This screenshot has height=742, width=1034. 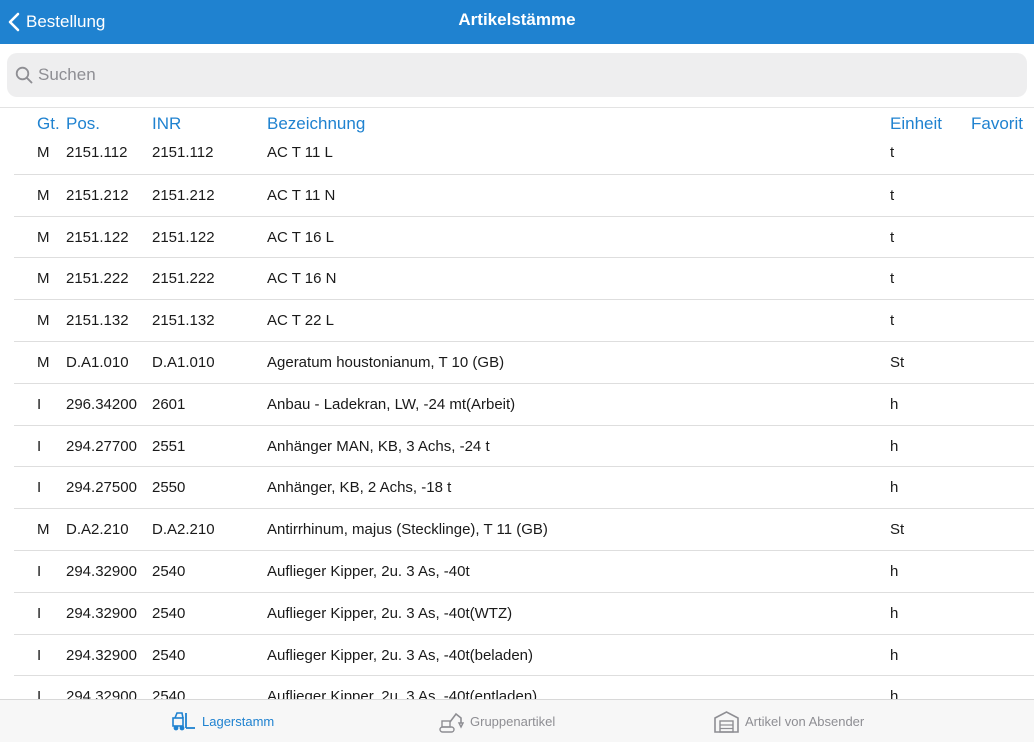 What do you see at coordinates (316, 124) in the screenshot?
I see `column-header-bezeichnung: Bezeichnung` at bounding box center [316, 124].